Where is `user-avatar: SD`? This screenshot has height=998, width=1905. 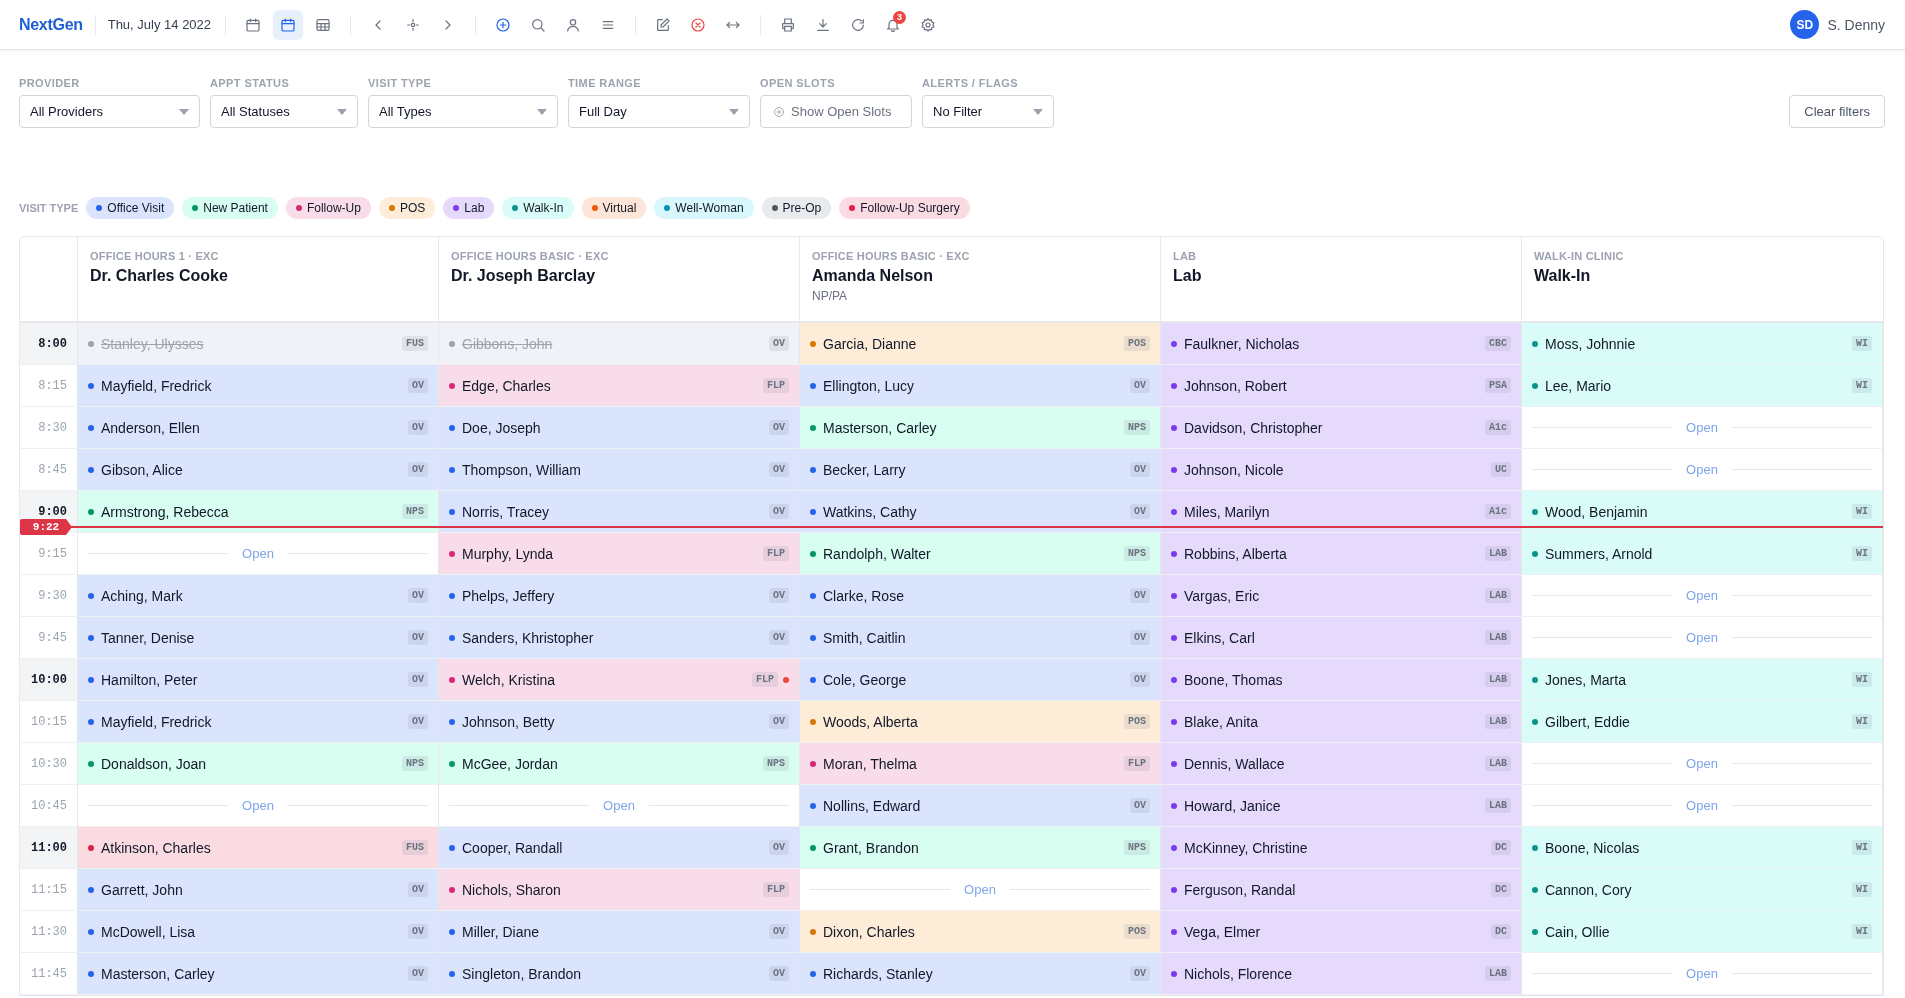 user-avatar: SD is located at coordinates (1805, 24).